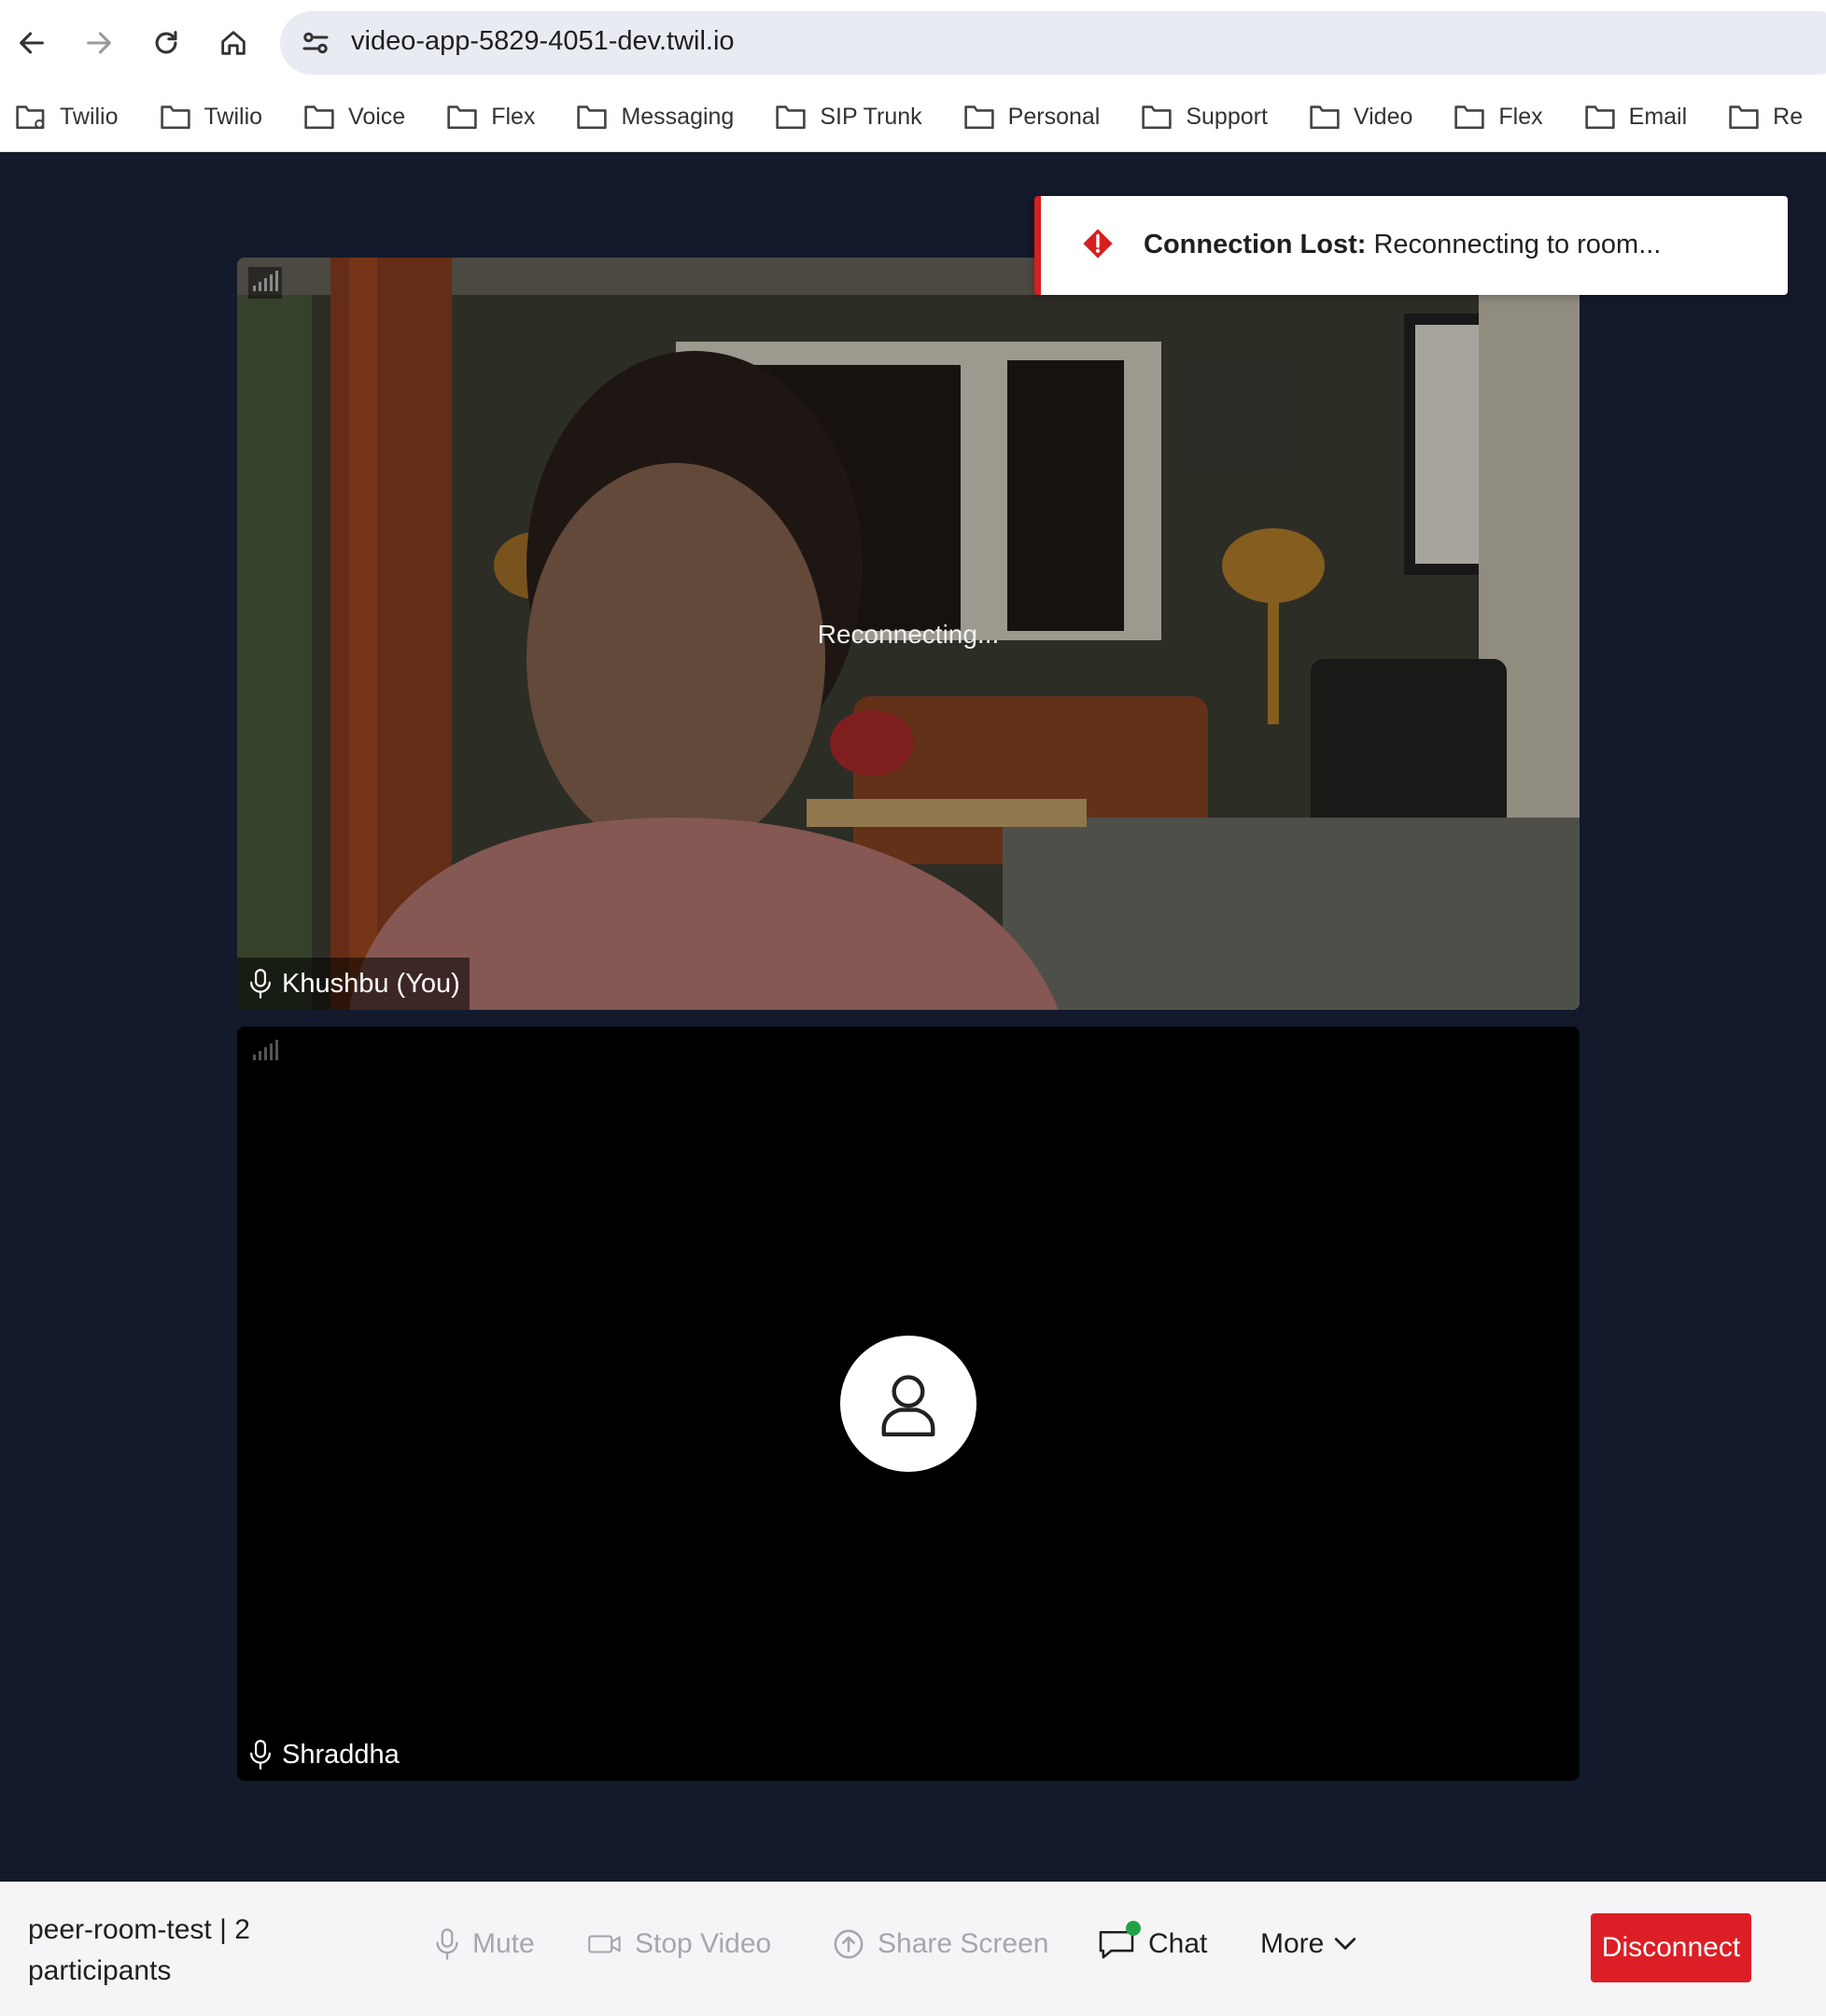  What do you see at coordinates (1345, 1944) in the screenshot?
I see `chevron-down-icon` at bounding box center [1345, 1944].